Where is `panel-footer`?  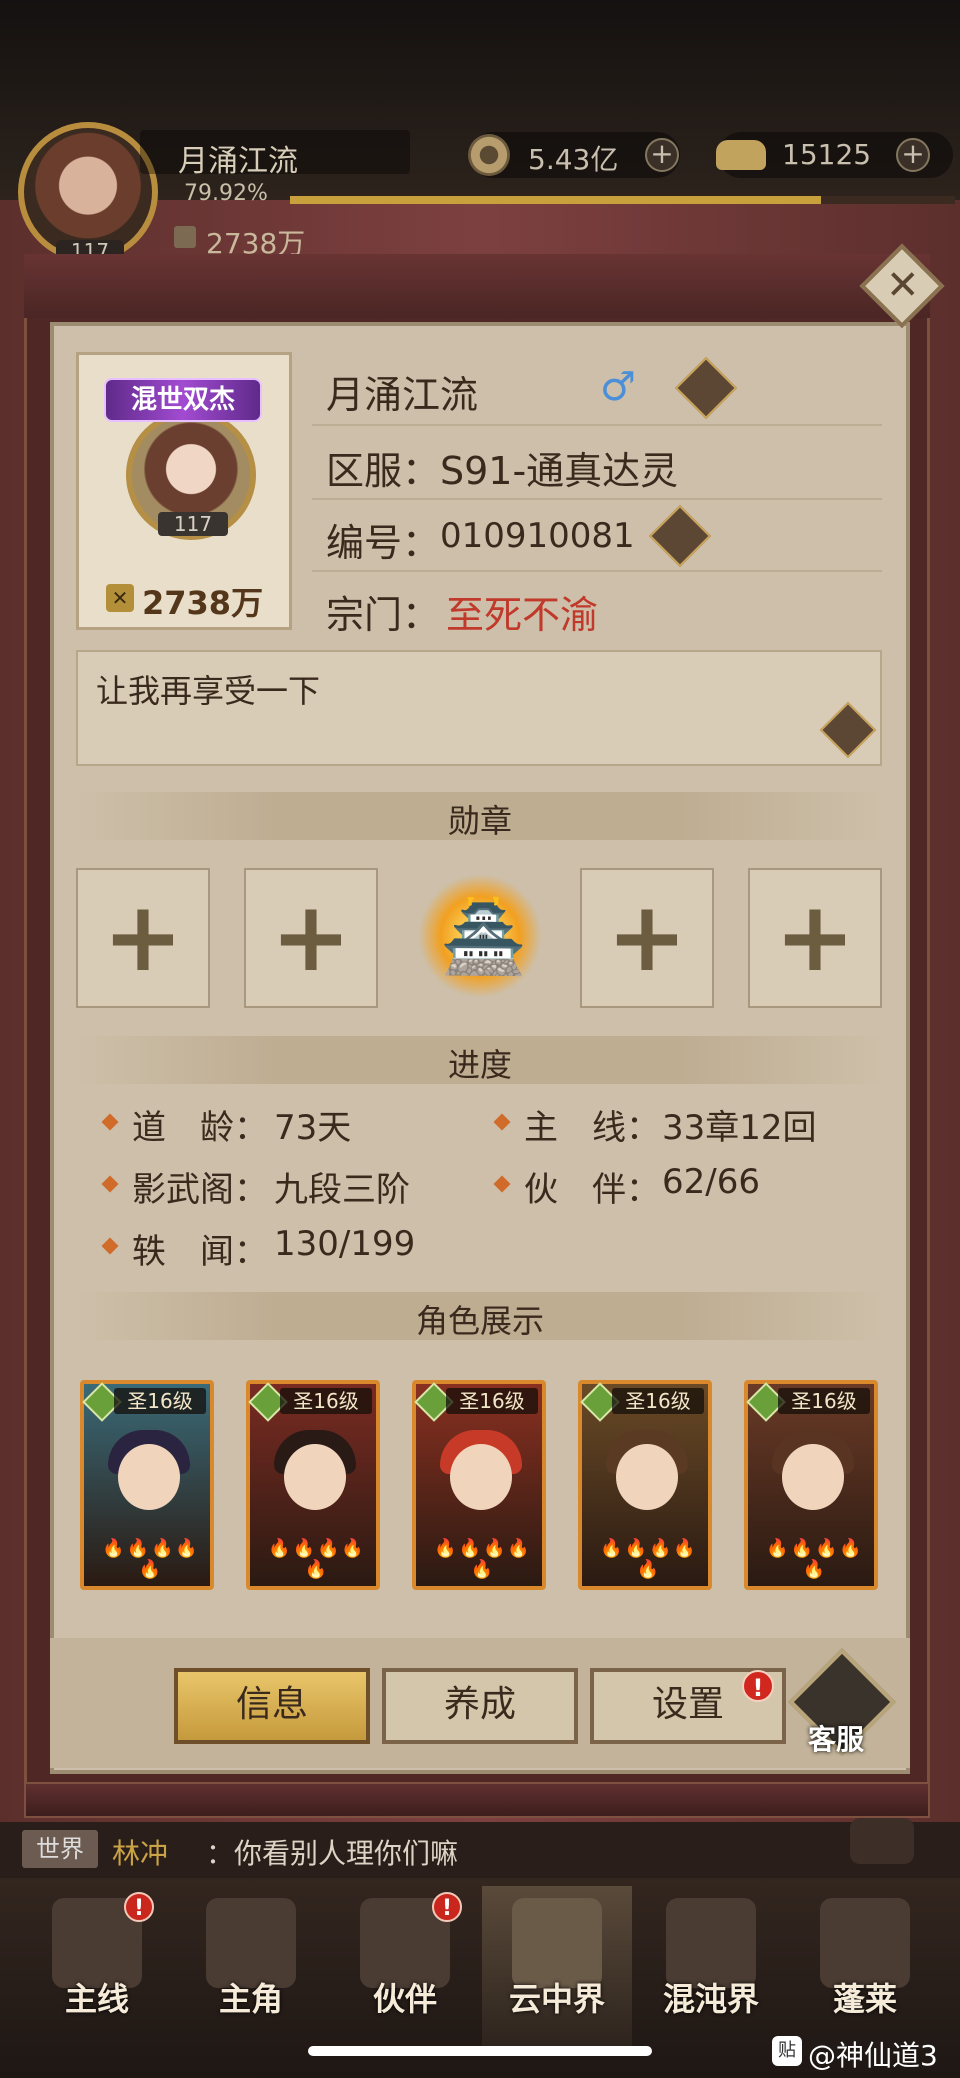 panel-footer is located at coordinates (477, 1800).